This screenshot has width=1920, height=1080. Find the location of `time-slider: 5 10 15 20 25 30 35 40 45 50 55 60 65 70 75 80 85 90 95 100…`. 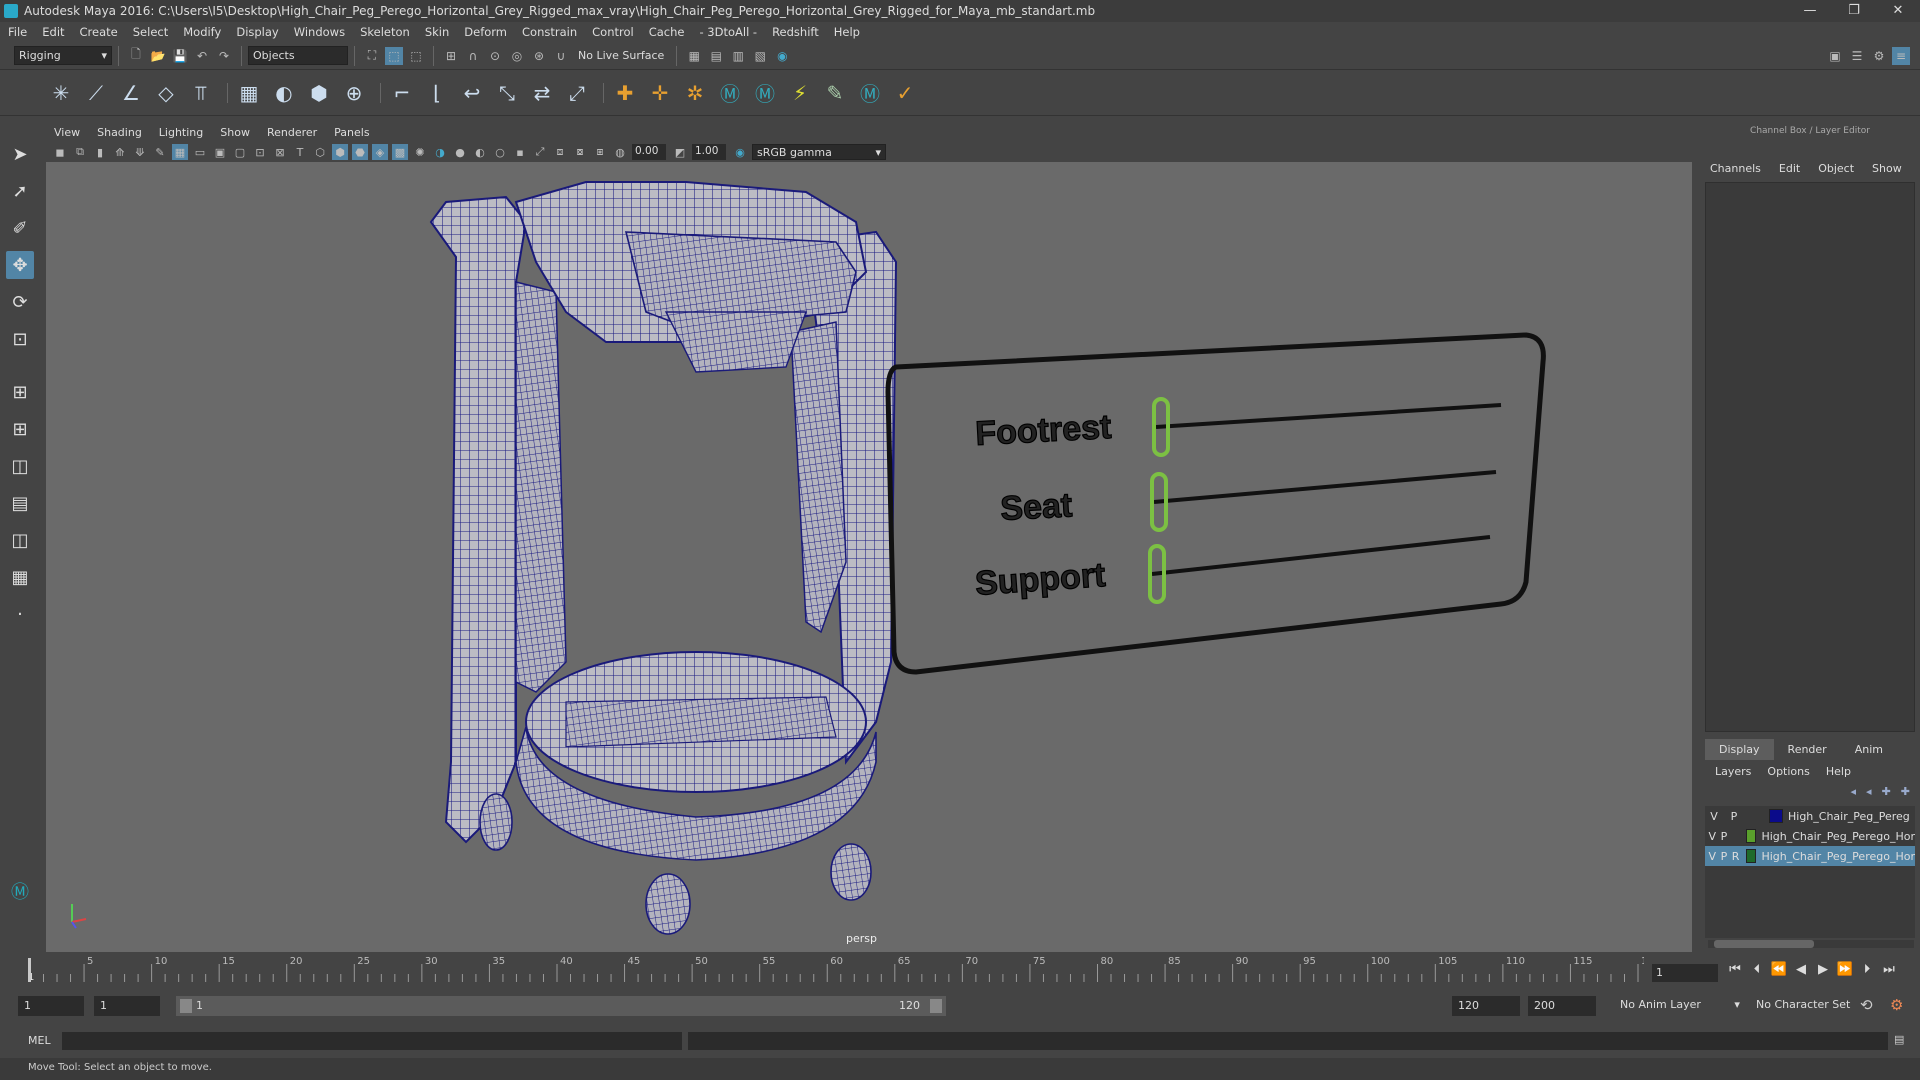

time-slider: 5 10 15 20 25 30 35 40 45 50 55 60 65 70 75 80 85 90 95 100… is located at coordinates (960, 969).